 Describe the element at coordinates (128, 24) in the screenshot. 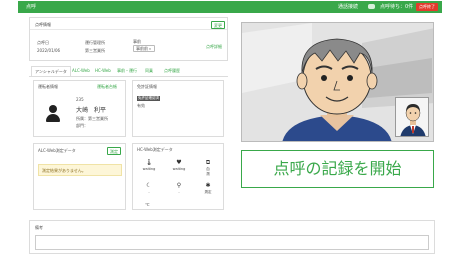

I see `panel-header: 点呼情報` at that location.